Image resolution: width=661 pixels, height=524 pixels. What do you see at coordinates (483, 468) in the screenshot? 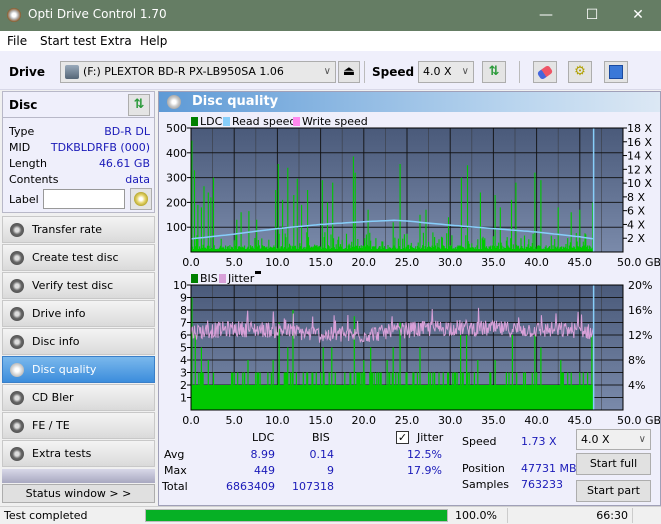
I see `position-label: Position` at bounding box center [483, 468].